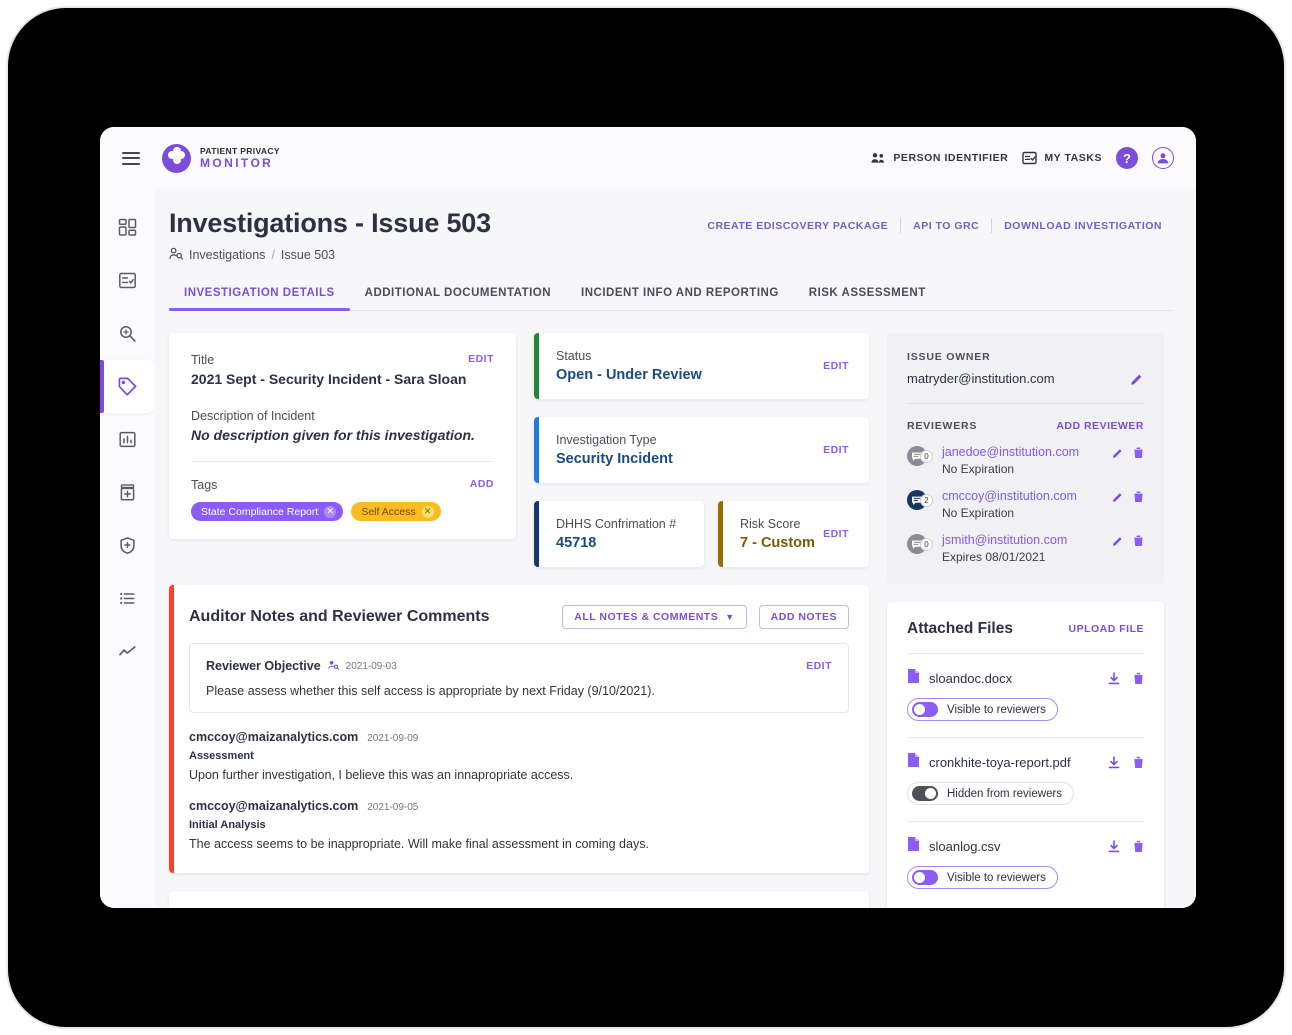  I want to click on checklist-icon, so click(127, 280).